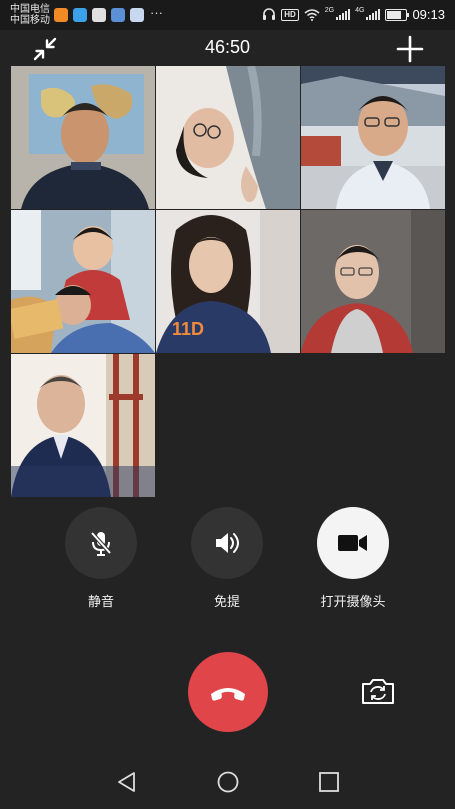 The image size is (455, 809). I want to click on notification-gallery-icon, so click(137, 15).